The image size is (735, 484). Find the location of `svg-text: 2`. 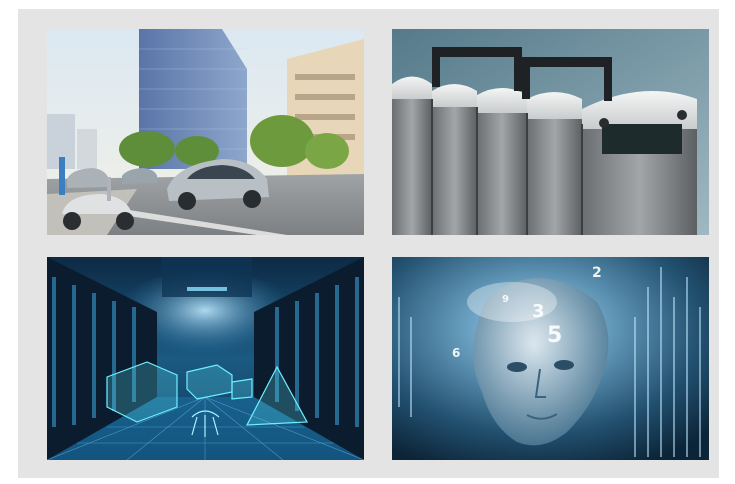

svg-text: 2 is located at coordinates (597, 273).